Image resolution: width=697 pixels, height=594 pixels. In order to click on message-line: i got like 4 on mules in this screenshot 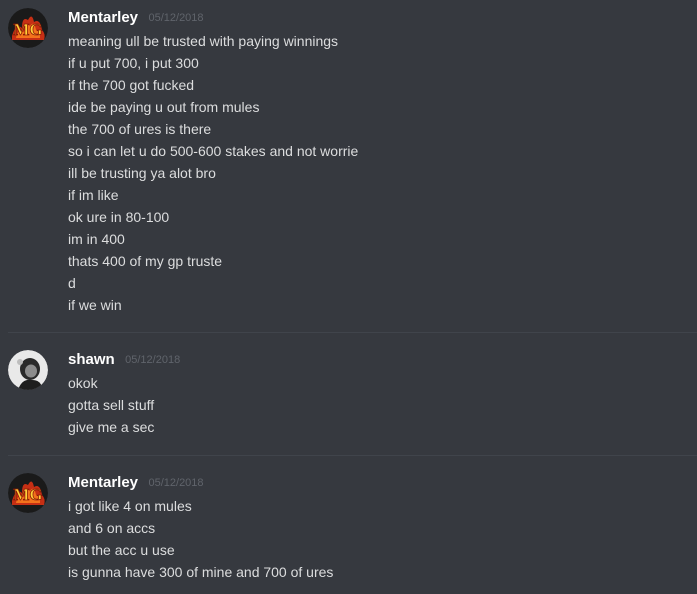, I will do `click(130, 506)`.